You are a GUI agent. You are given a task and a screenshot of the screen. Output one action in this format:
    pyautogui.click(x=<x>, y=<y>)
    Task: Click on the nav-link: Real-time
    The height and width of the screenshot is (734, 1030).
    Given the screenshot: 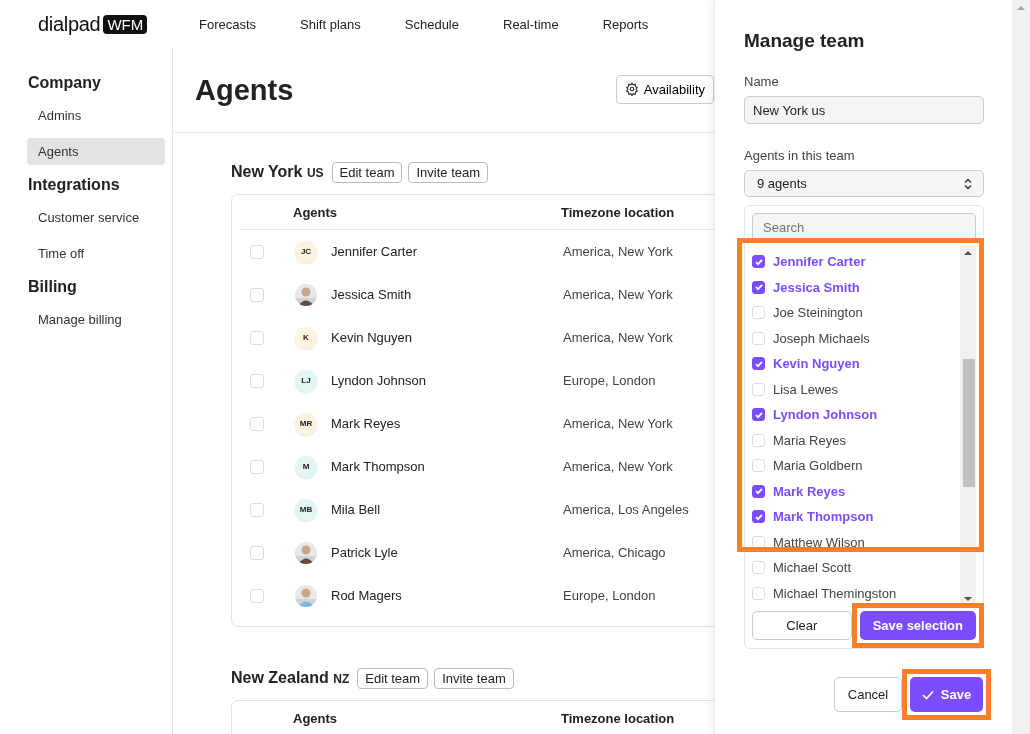 What is the action you would take?
    pyautogui.click(x=531, y=24)
    